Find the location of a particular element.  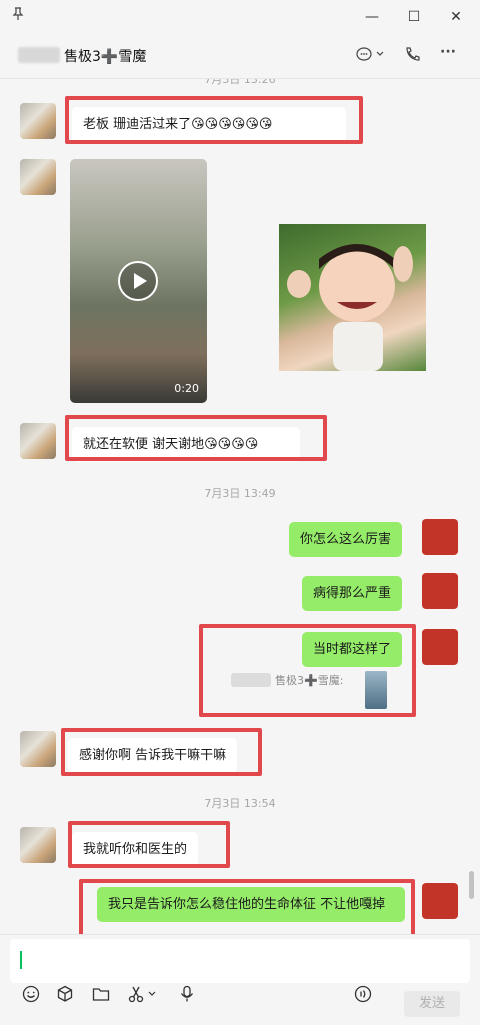

pin-icon is located at coordinates (18, 17).